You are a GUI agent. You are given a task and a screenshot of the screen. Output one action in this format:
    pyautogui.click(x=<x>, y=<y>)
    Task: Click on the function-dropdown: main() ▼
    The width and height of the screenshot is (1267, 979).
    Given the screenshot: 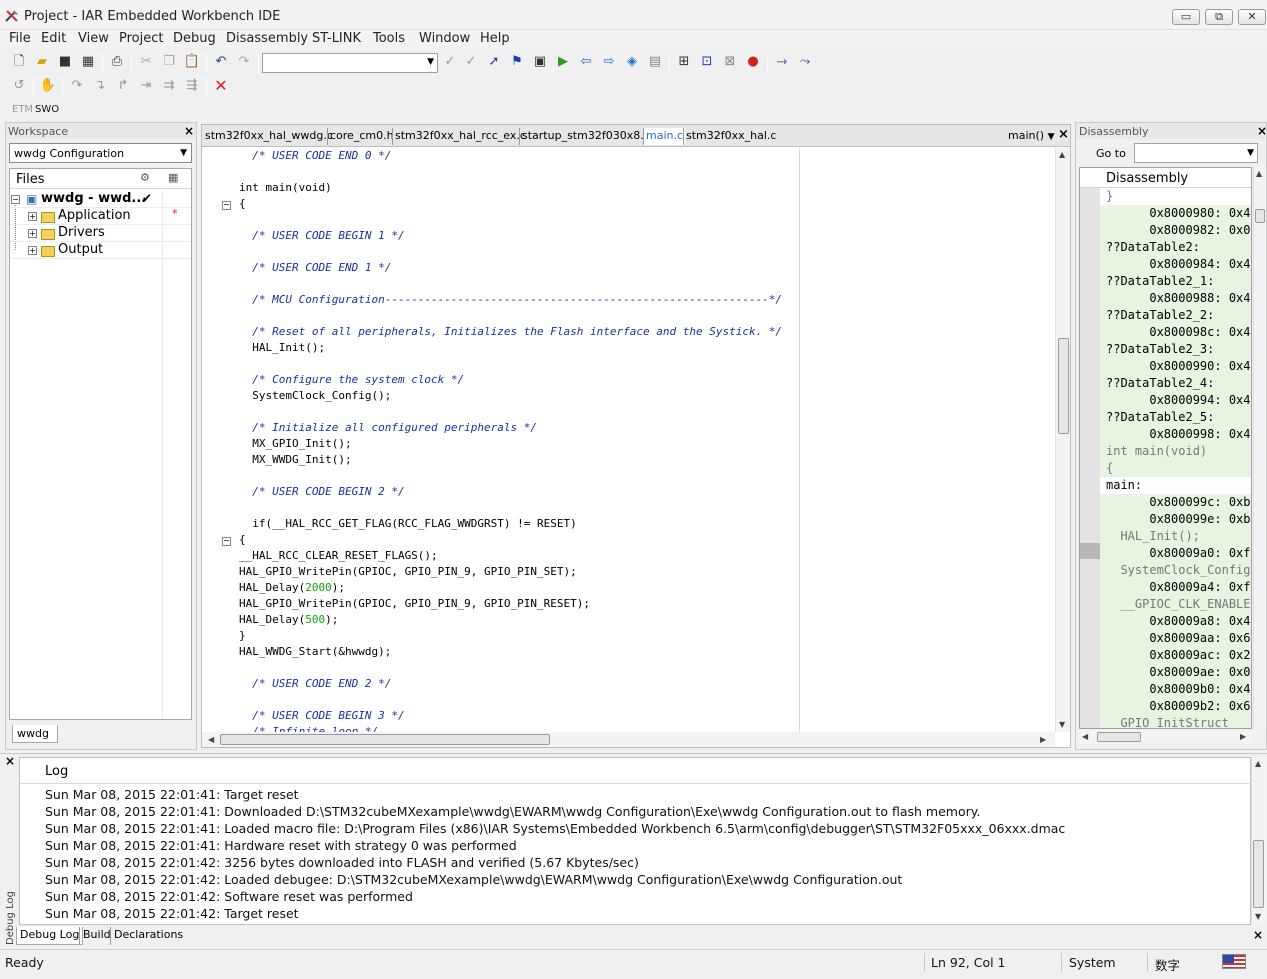 What is the action you would take?
    pyautogui.click(x=1031, y=136)
    